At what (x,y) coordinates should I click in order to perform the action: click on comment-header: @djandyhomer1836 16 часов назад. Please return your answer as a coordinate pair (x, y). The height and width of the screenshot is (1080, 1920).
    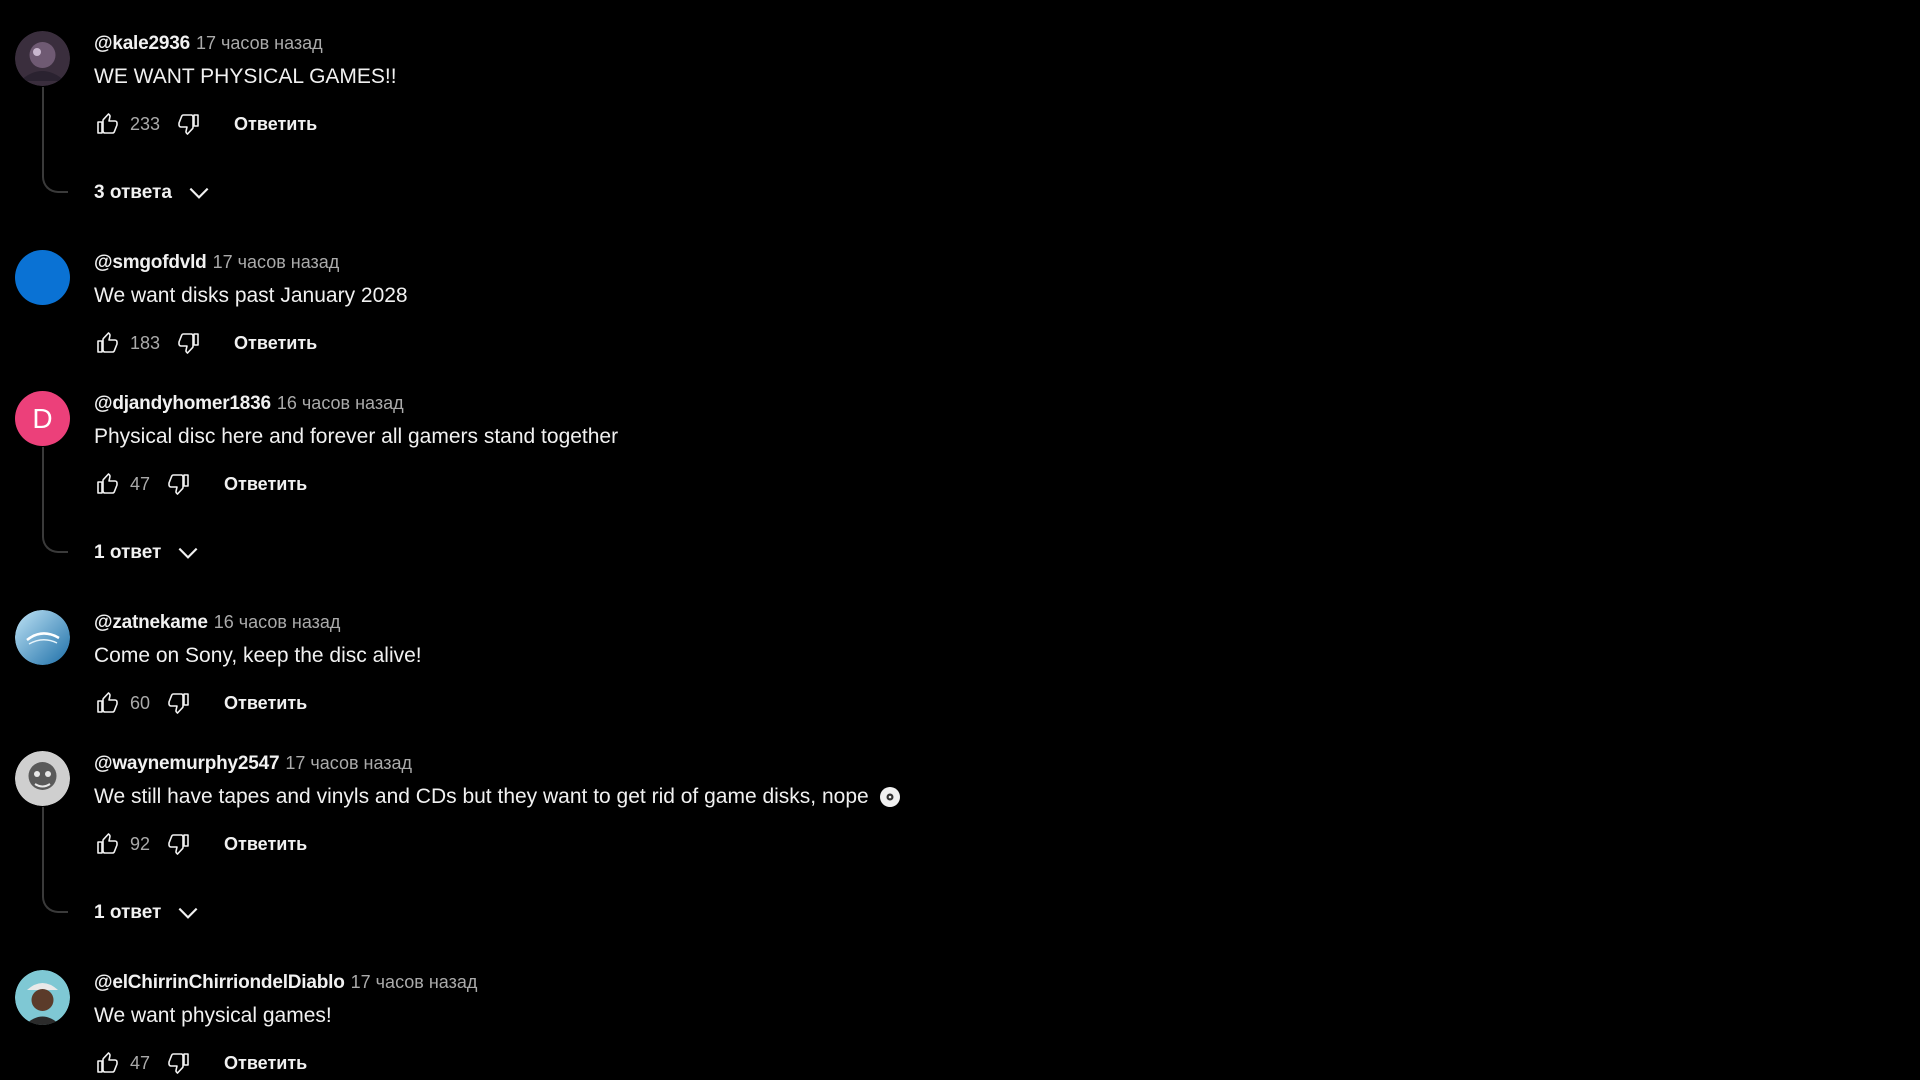
    Looking at the image, I should click on (249, 403).